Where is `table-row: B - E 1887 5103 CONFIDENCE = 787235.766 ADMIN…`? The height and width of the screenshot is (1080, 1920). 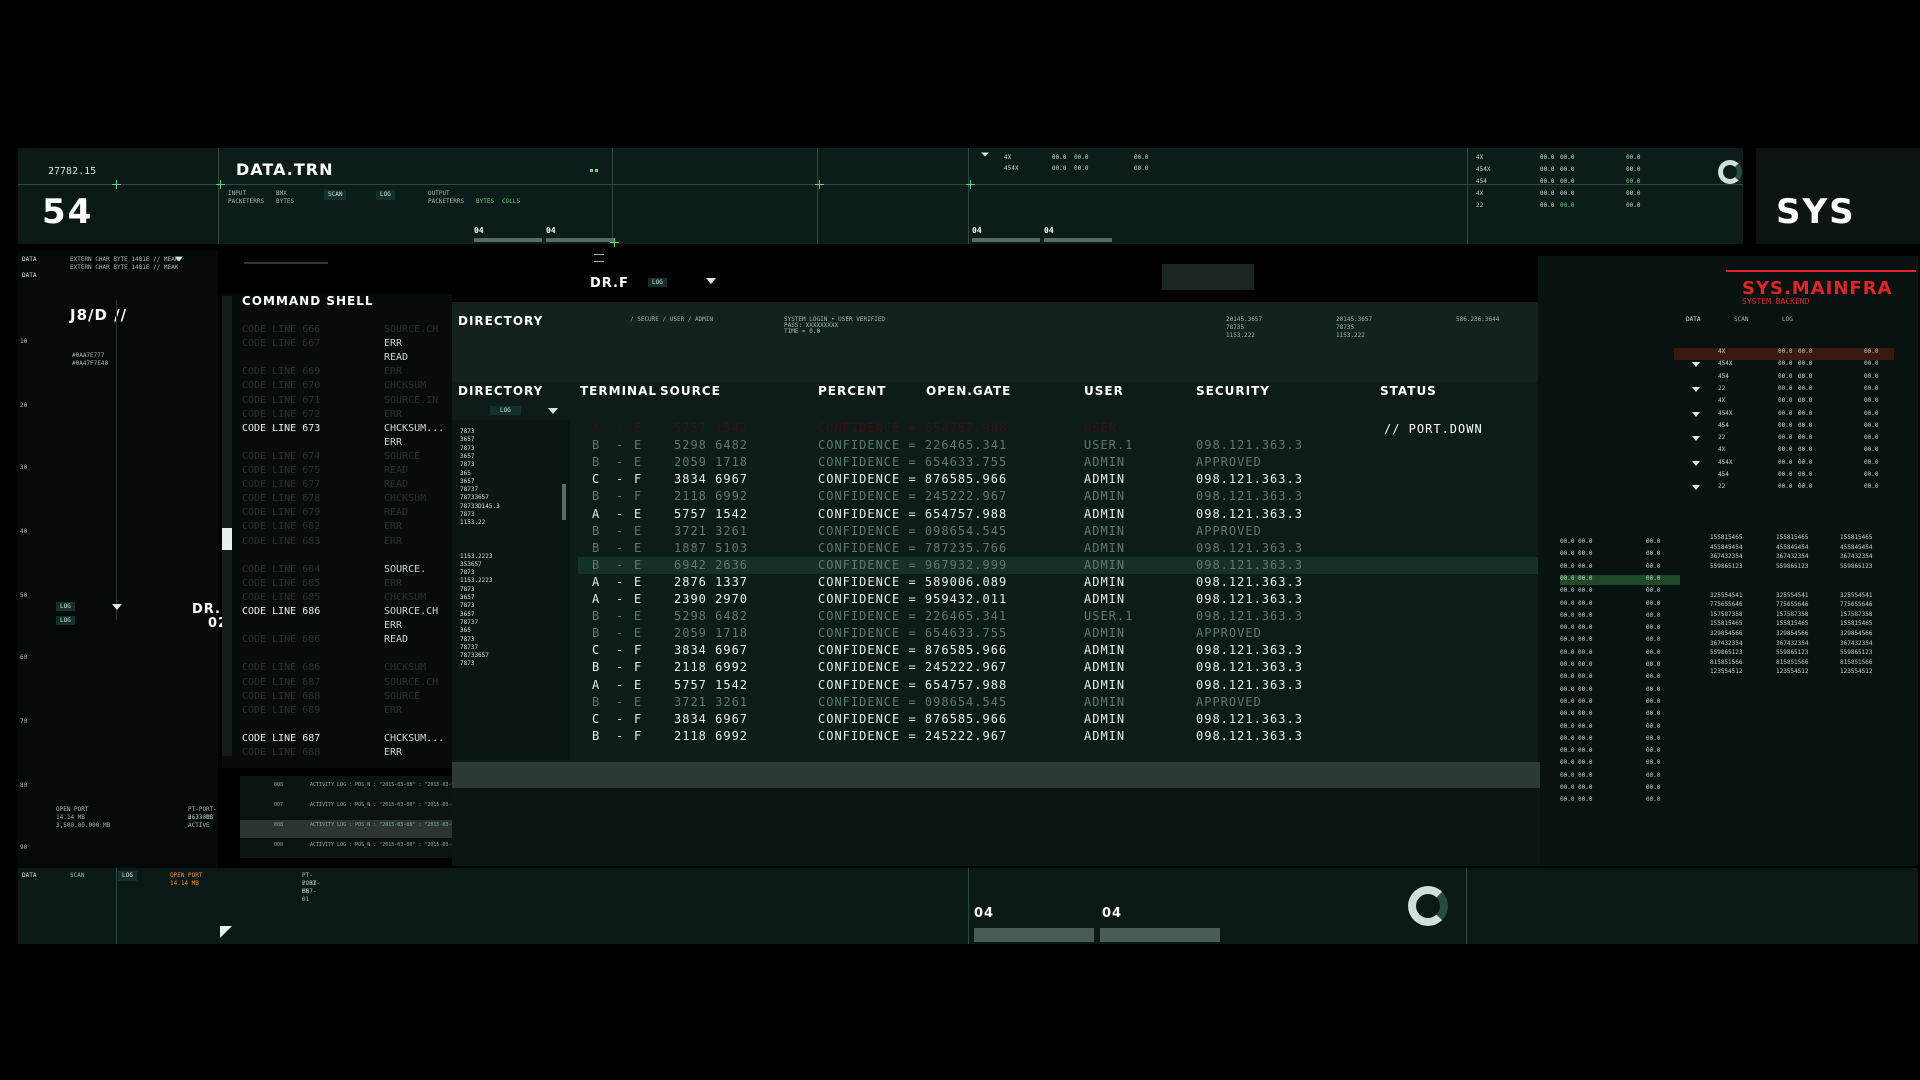 table-row: B - E 1887 5103 CONFIDENCE = 787235.766 ADMIN… is located at coordinates (1058, 548).